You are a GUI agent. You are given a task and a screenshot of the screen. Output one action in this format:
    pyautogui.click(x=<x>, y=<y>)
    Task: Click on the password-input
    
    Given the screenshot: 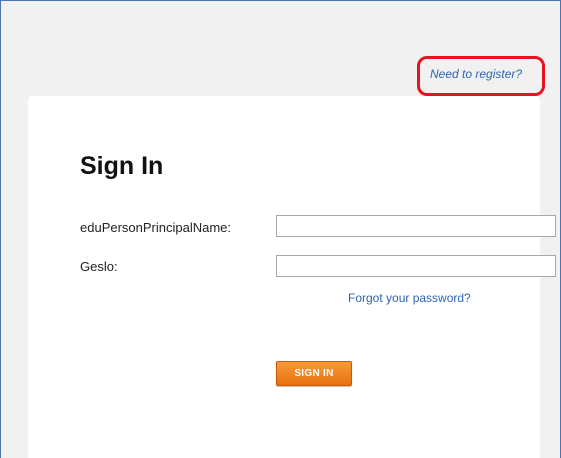 What is the action you would take?
    pyautogui.click(x=416, y=266)
    